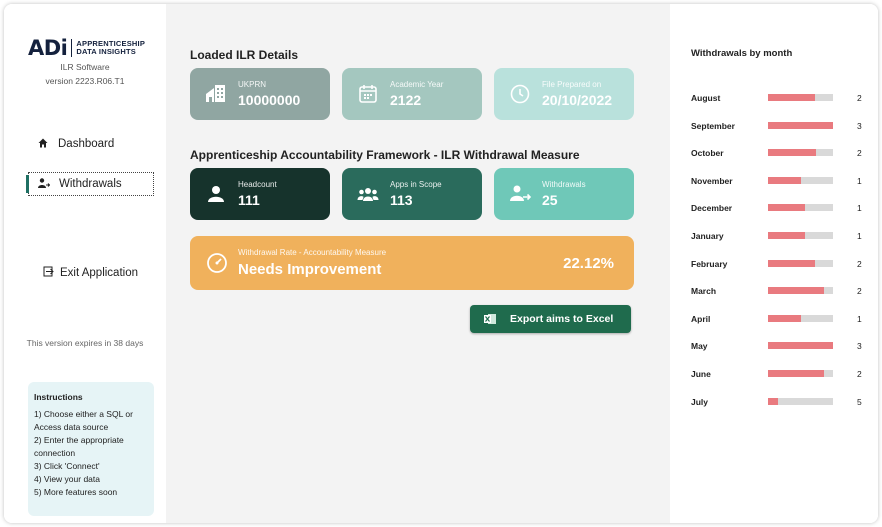 The image size is (882, 527). Describe the element at coordinates (706, 98) in the screenshot. I see `month-name: August` at that location.